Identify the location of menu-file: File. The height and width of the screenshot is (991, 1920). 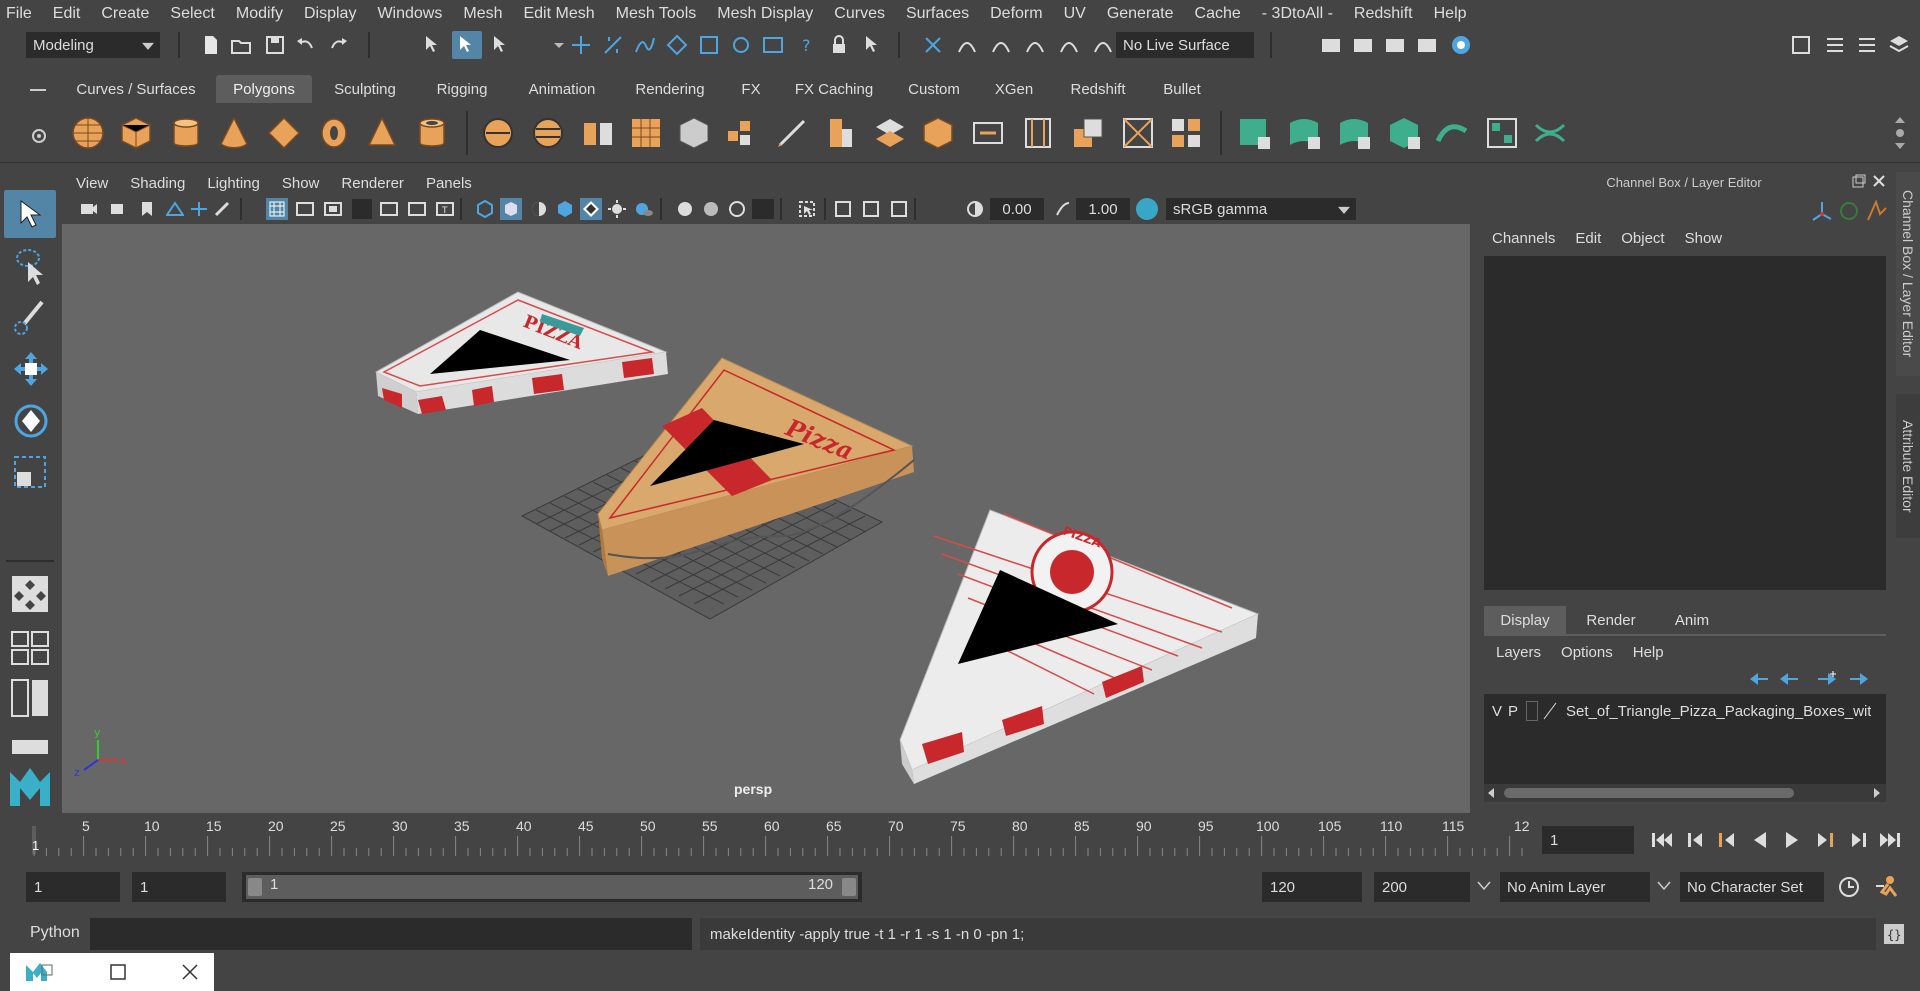
(19, 14).